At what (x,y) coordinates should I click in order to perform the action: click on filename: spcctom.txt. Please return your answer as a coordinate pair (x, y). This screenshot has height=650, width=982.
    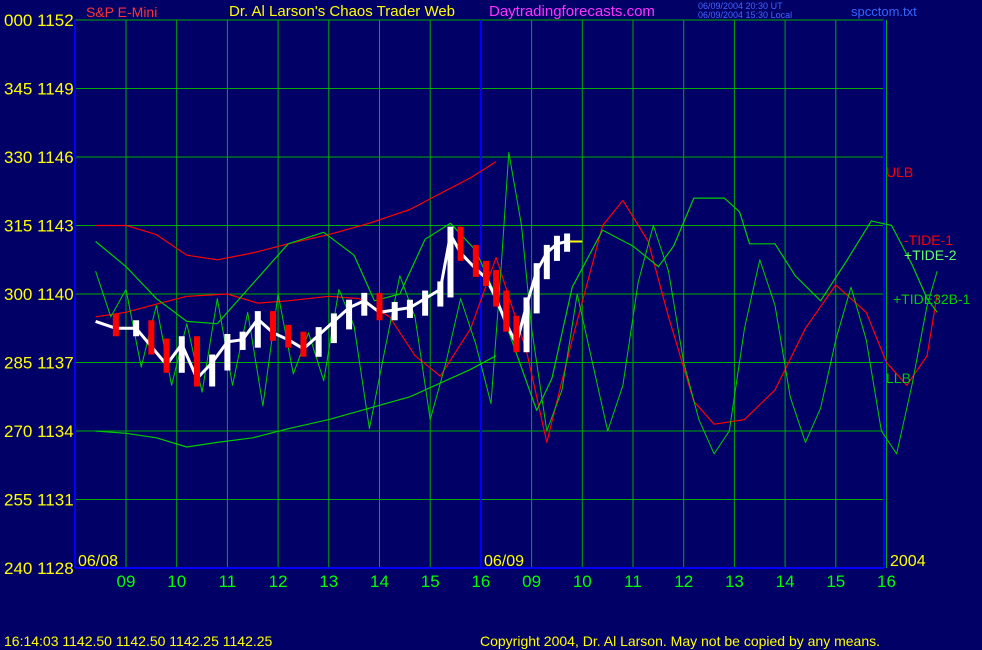
    Looking at the image, I should click on (884, 11).